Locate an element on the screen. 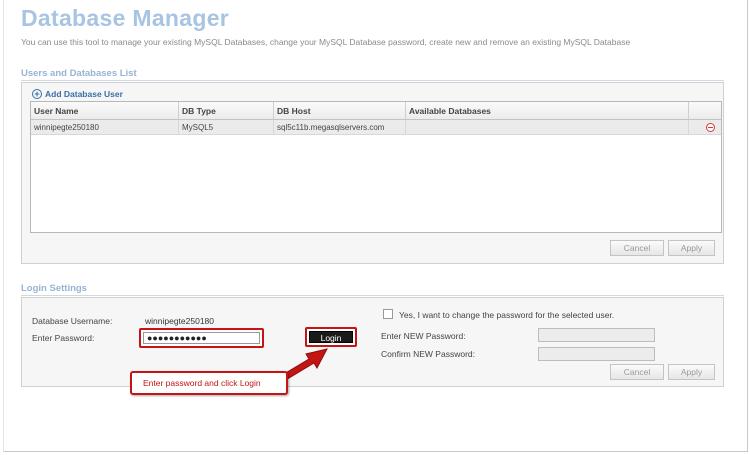 The image size is (750, 455). login-apply-button: Apply is located at coordinates (691, 372).